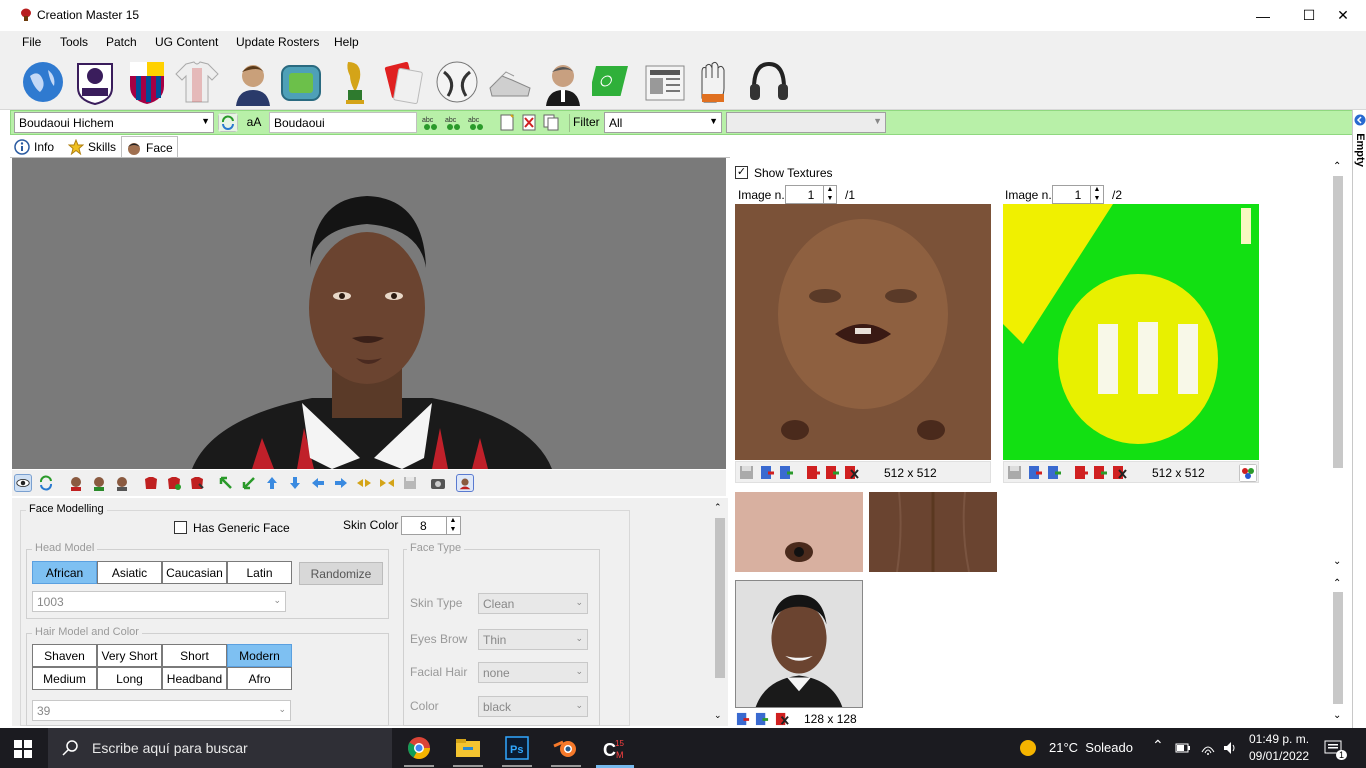  I want to click on arrow-right-icon, so click(341, 483).